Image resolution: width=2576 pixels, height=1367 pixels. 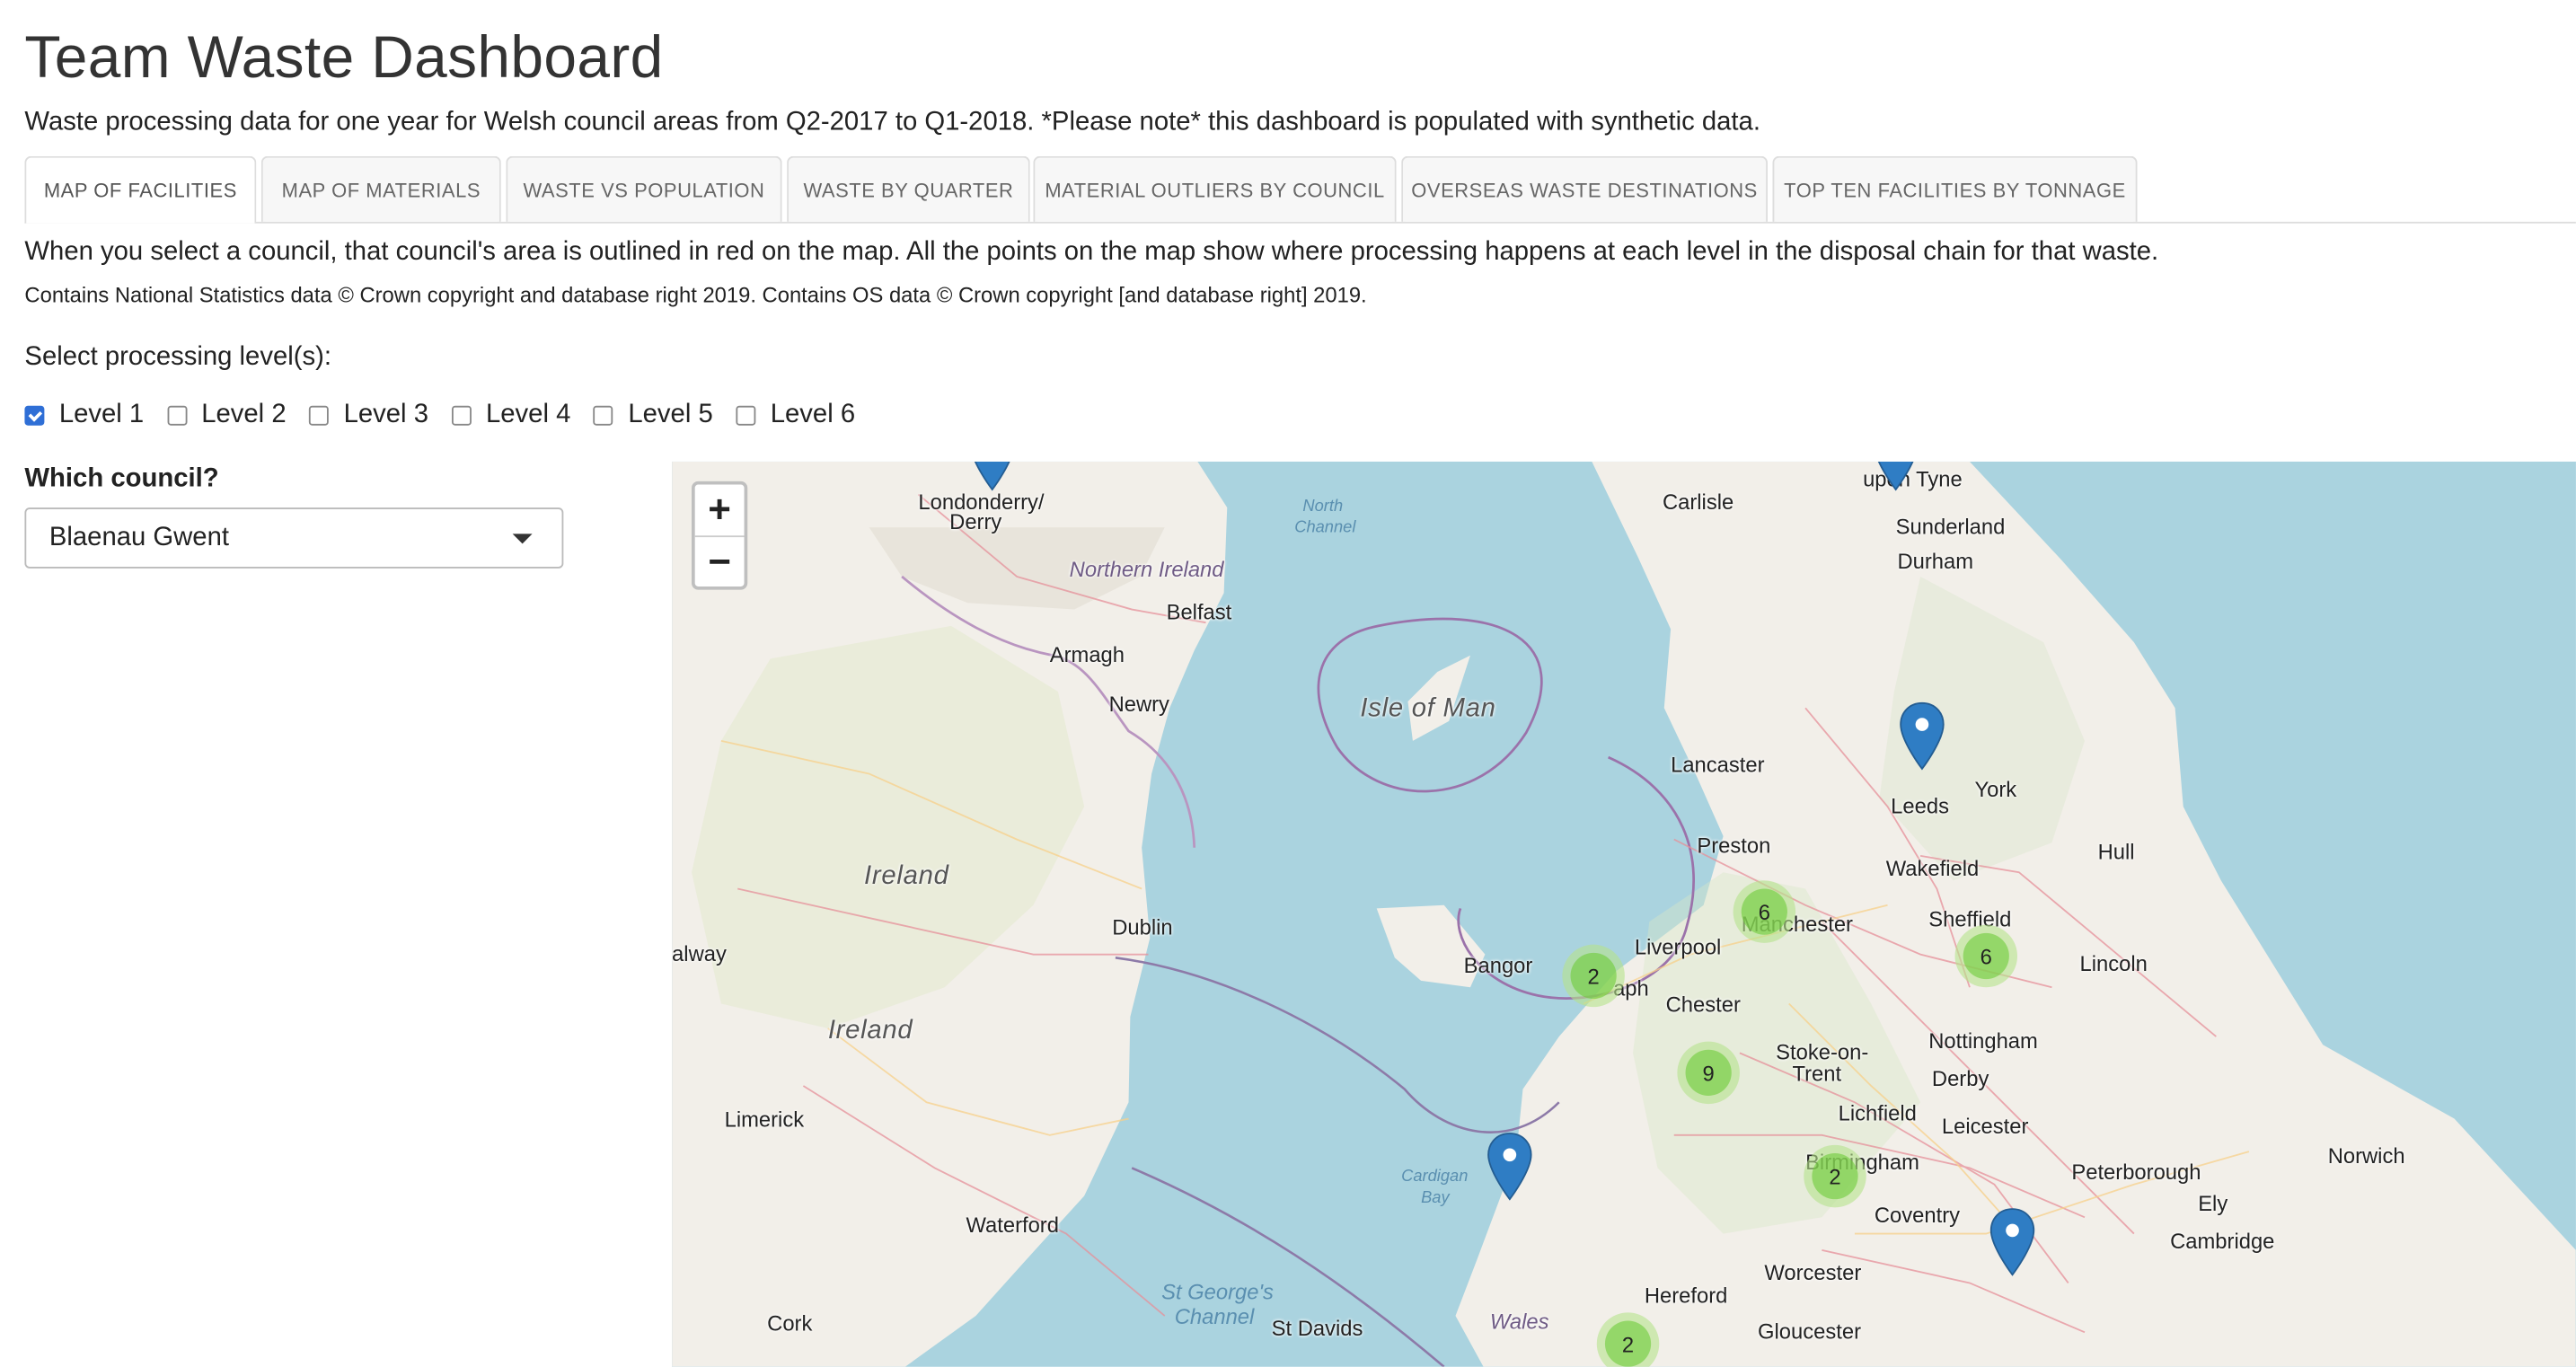 I want to click on map-label-cork: Cork, so click(x=790, y=1323).